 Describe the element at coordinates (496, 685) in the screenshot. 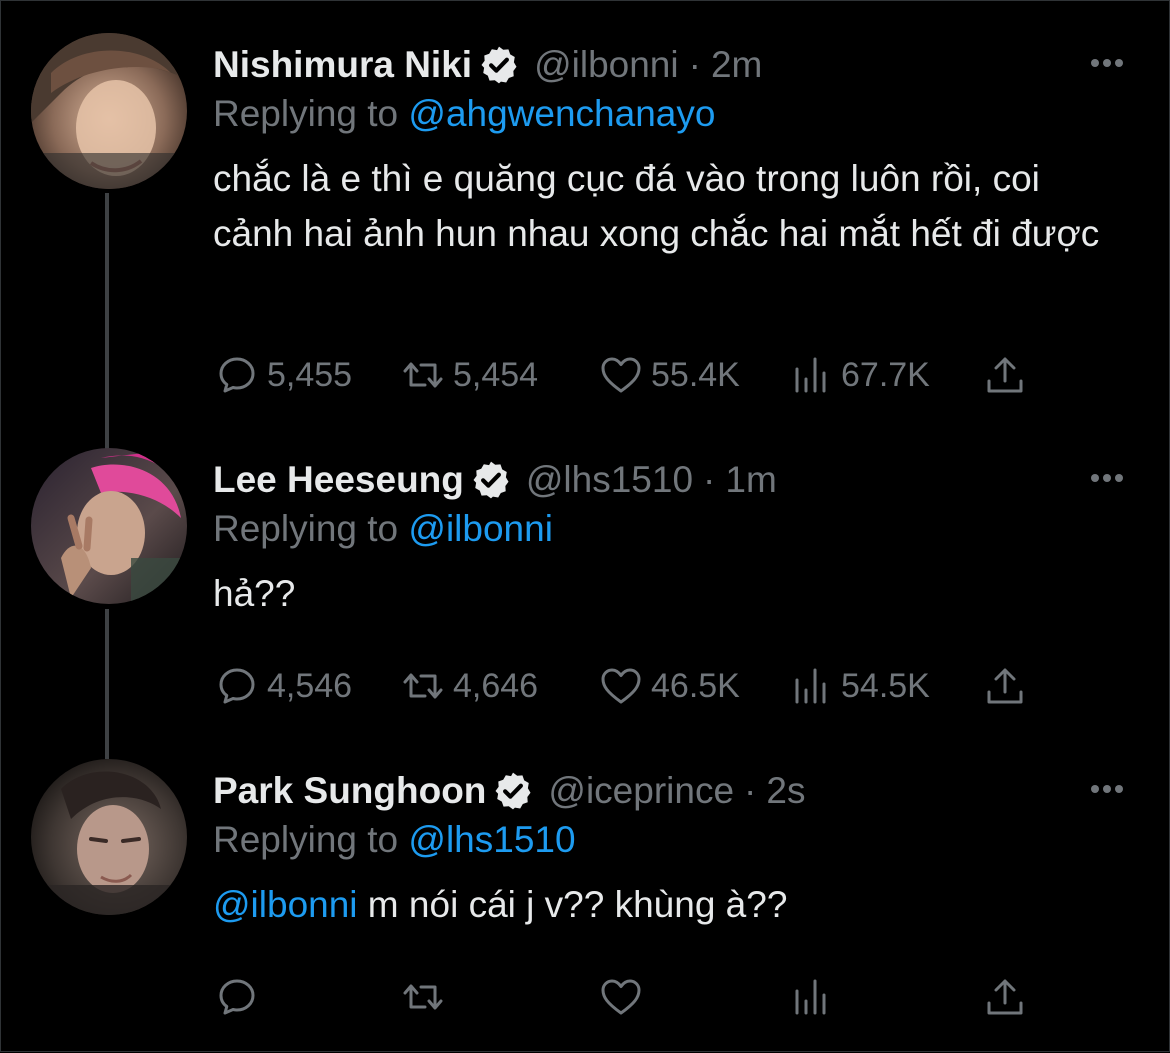

I see `retweet-count: 4,646` at that location.